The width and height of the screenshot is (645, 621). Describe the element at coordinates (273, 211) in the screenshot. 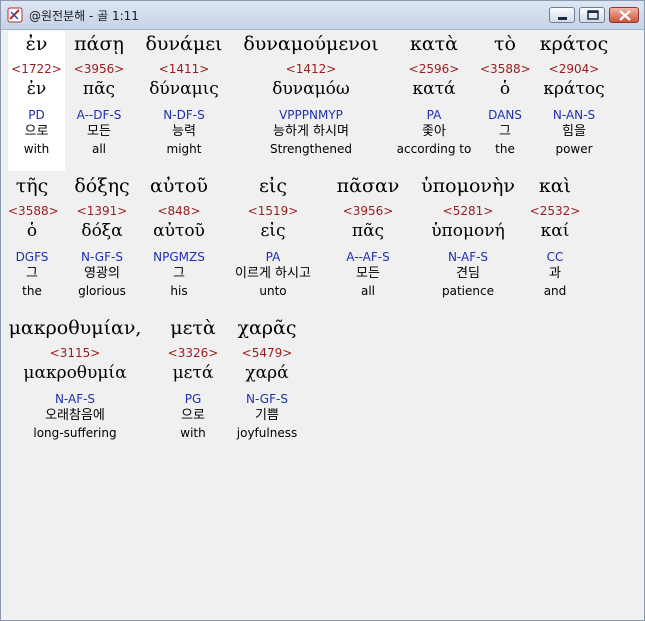

I see `strong-number: <1519>` at that location.